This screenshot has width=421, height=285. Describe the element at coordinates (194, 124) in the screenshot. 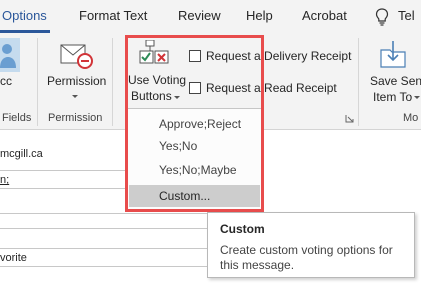

I see `menu-item-approve-reject: Approve;Reject` at that location.